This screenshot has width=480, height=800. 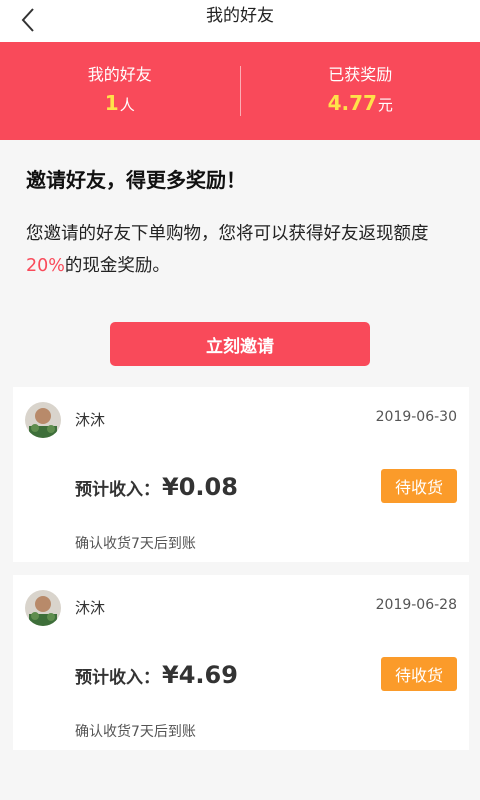 What do you see at coordinates (119, 74) in the screenshot?
I see `friends-stat-label: 我的好友` at bounding box center [119, 74].